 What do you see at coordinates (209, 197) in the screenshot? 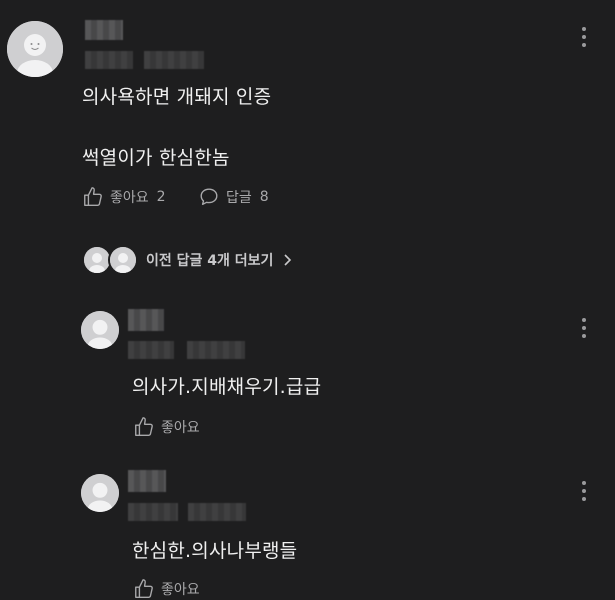
I see `speech-bubble-icon` at bounding box center [209, 197].